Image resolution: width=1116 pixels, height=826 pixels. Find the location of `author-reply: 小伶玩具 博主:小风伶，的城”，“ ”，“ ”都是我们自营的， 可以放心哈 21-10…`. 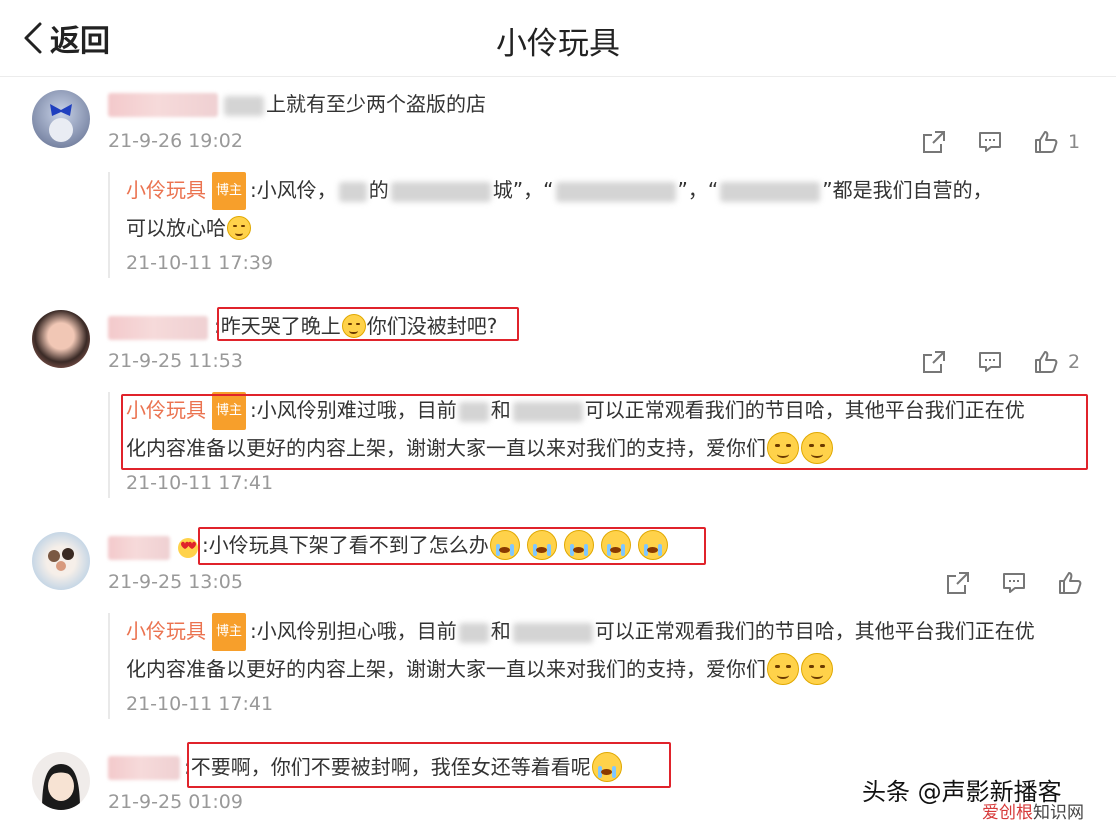

author-reply: 小伶玩具 博主:小风伶，的城”，“ ”，“ ”都是我们自营的， 可以放心哈 21-10… is located at coordinates (599, 225).